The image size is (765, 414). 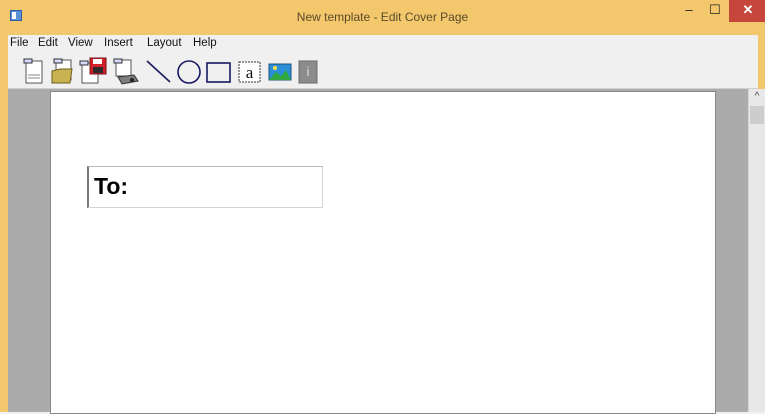 I want to click on fax-preview-icon, so click(x=125, y=71).